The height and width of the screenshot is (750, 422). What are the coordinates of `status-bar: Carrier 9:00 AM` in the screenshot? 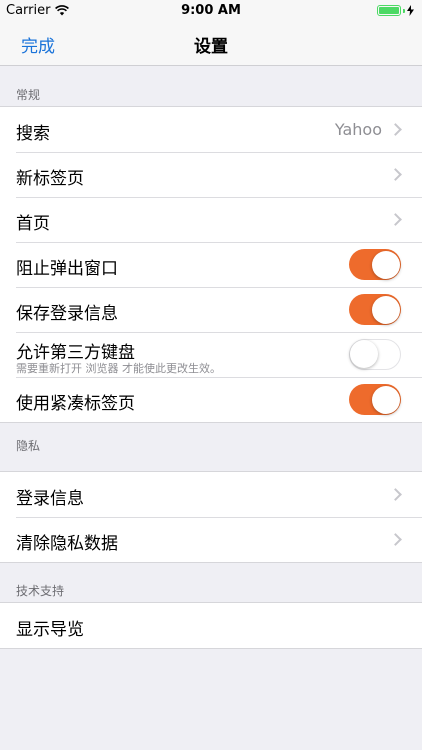 It's located at (211, 11).